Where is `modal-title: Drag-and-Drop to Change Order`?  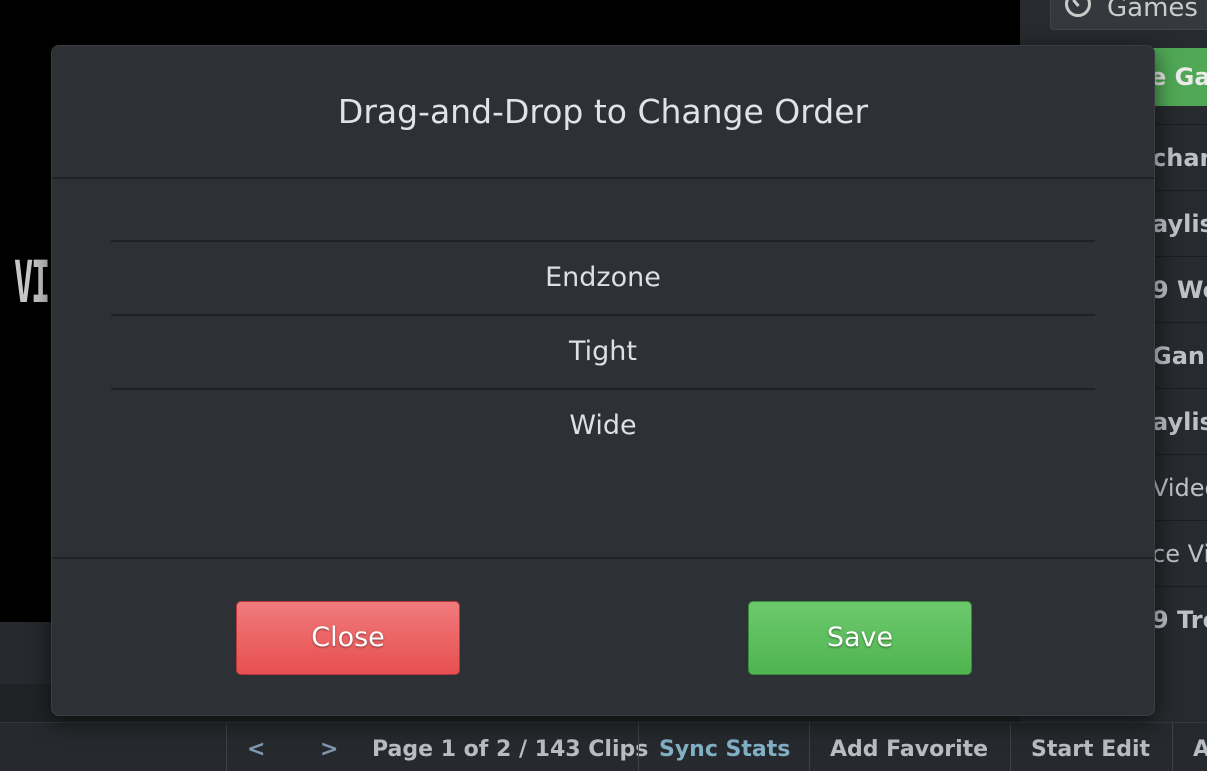
modal-title: Drag-and-Drop to Change Order is located at coordinates (603, 111).